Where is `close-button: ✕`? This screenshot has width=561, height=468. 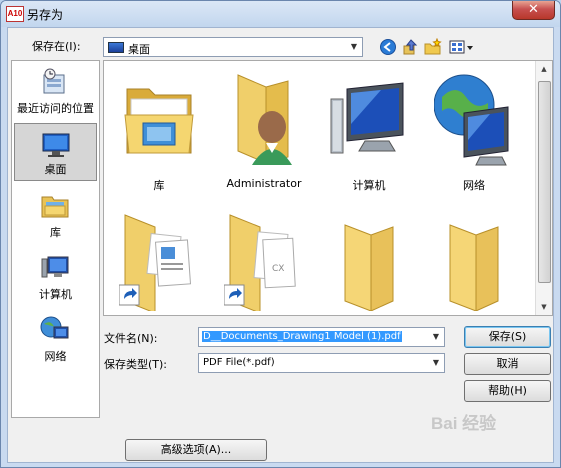
close-button: ✕ is located at coordinates (533, 10).